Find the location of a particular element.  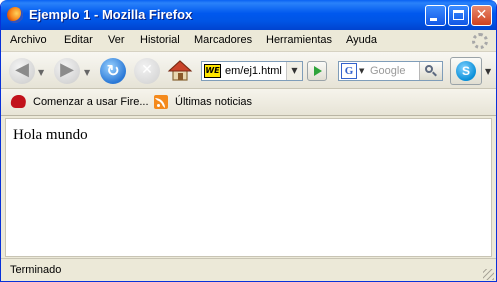

search-engine-icon: G is located at coordinates (349, 71).